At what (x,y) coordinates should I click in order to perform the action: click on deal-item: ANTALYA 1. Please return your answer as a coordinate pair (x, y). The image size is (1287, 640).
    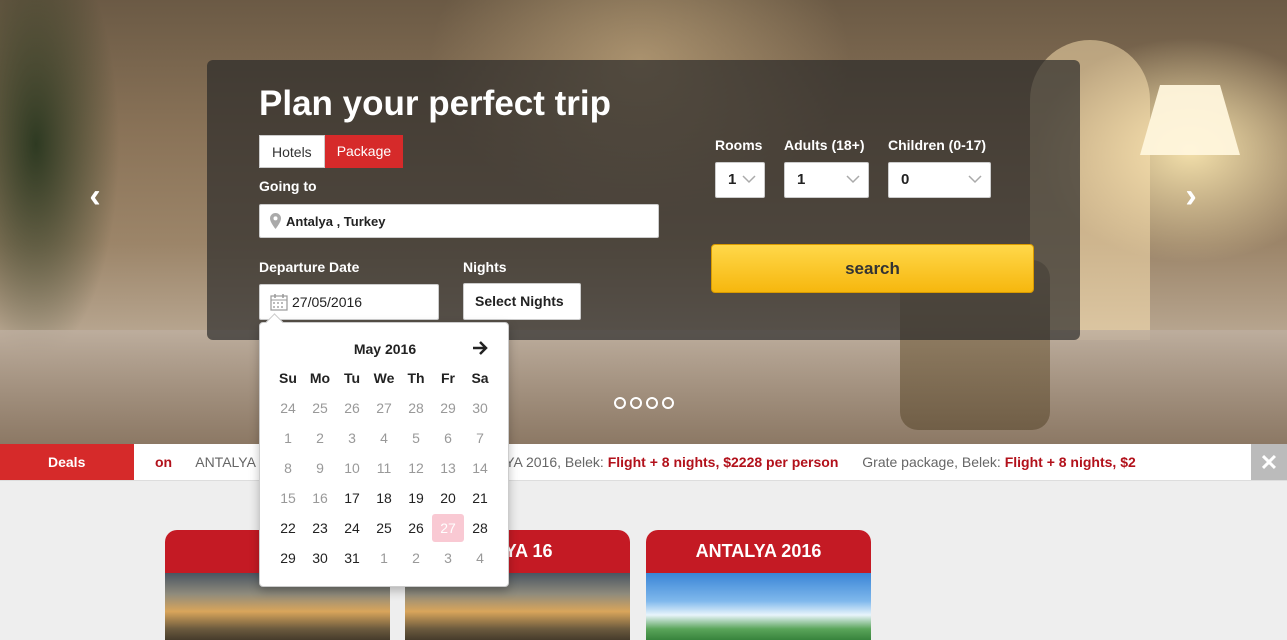
    Looking at the image, I should click on (231, 462).